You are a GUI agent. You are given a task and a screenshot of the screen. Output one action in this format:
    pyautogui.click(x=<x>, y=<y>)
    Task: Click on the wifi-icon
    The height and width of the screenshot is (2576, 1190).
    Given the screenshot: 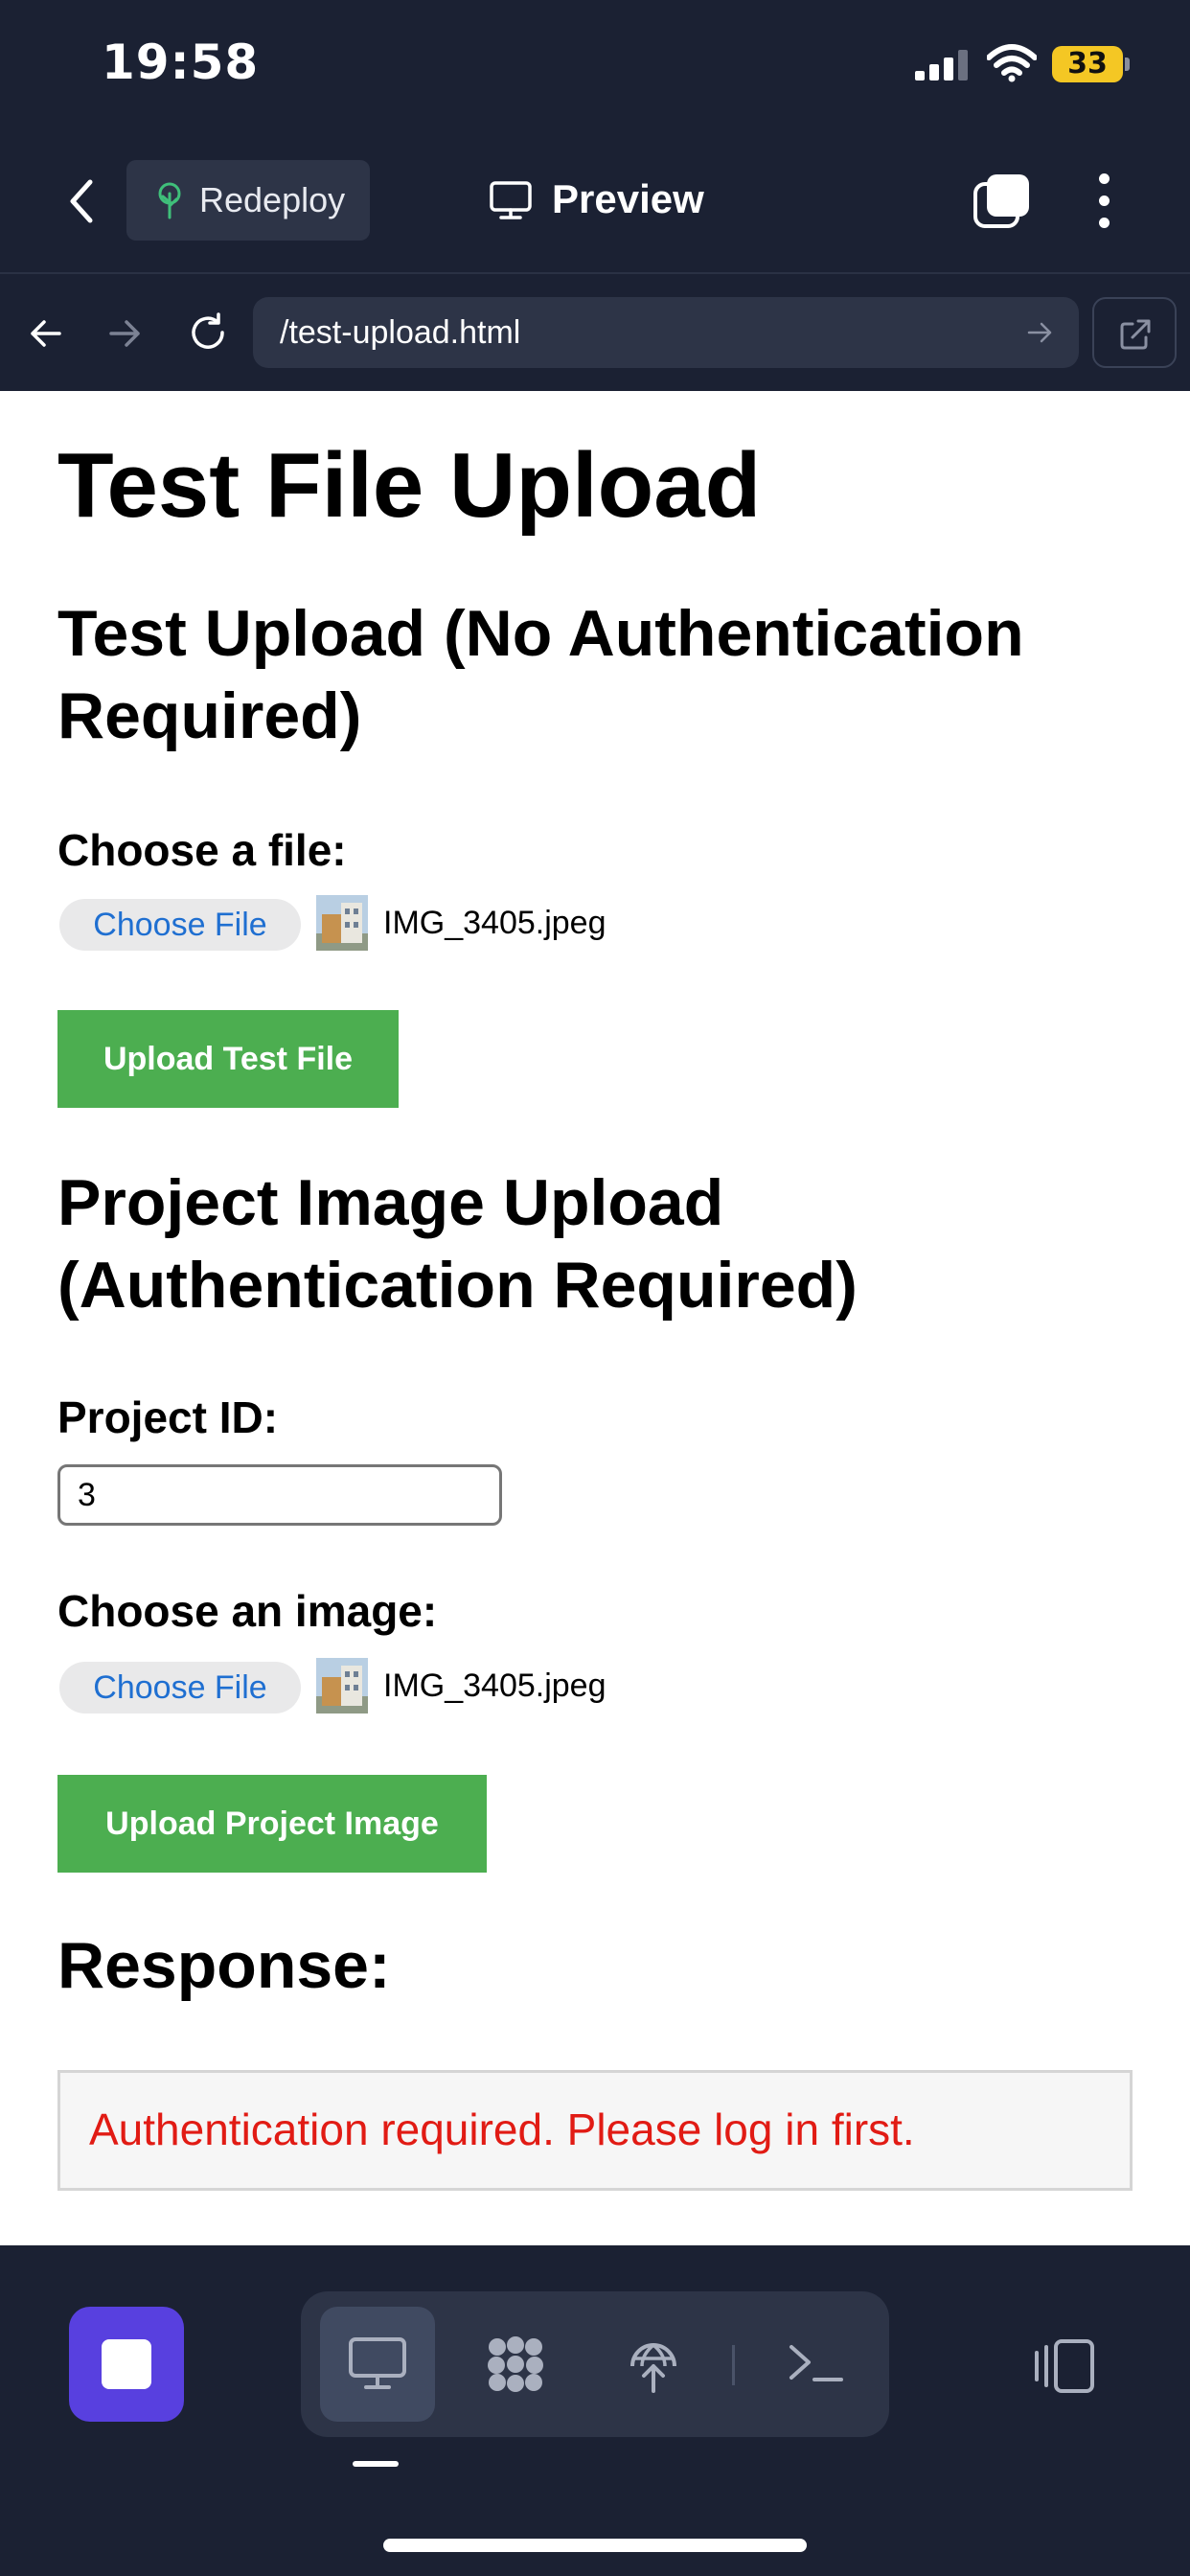 What is the action you would take?
    pyautogui.click(x=1012, y=63)
    